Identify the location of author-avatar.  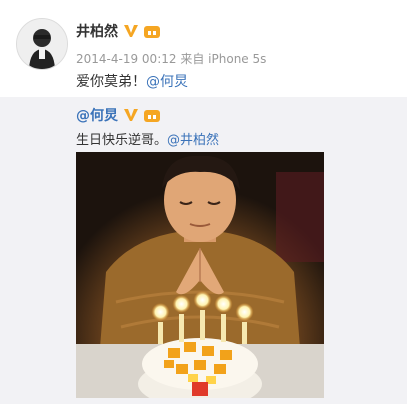
(42, 44).